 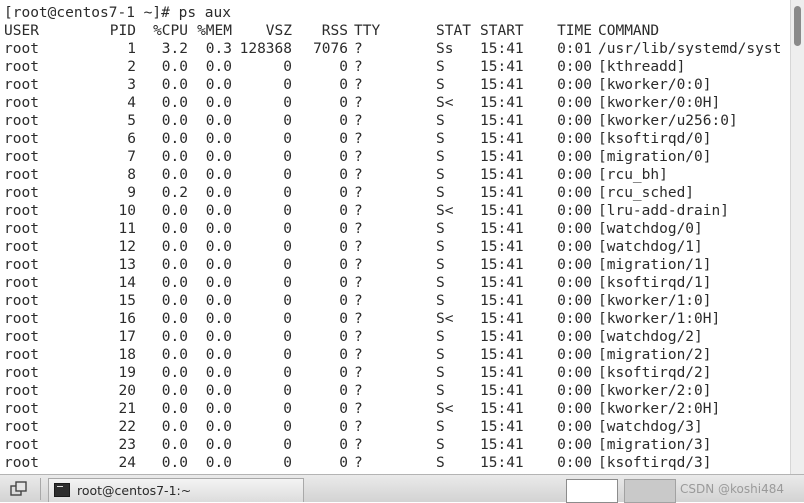 What do you see at coordinates (21, 489) in the screenshot?
I see `show-desktop-icon` at bounding box center [21, 489].